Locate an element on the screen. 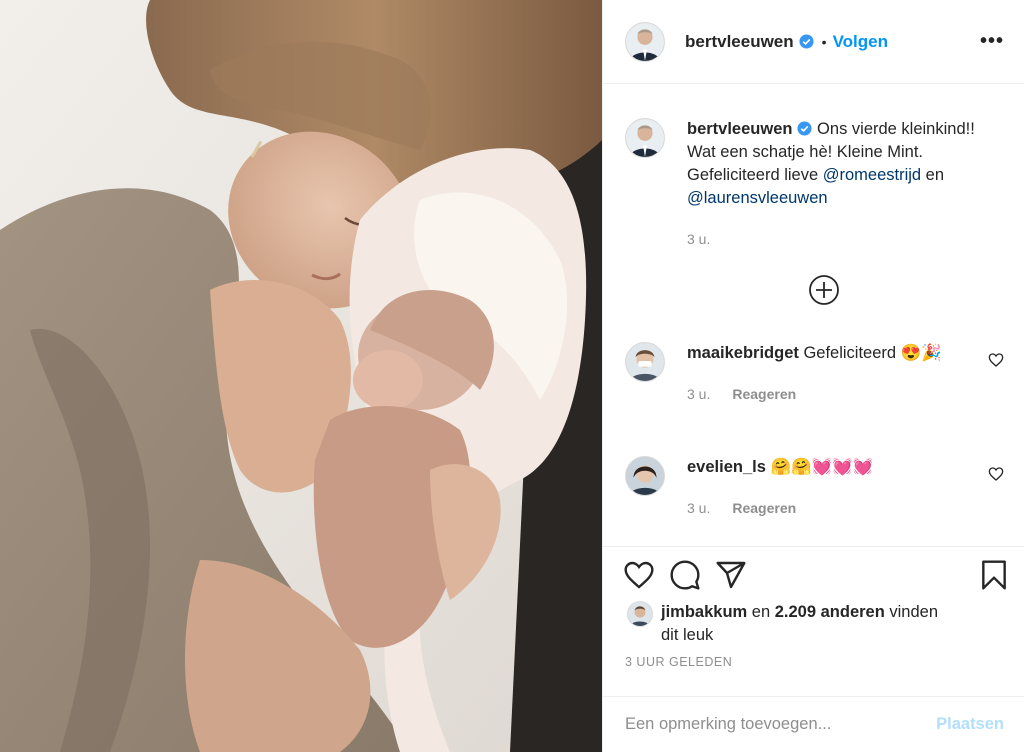 The image size is (1024, 752). caption-meta: 3 u. is located at coordinates (845, 239).